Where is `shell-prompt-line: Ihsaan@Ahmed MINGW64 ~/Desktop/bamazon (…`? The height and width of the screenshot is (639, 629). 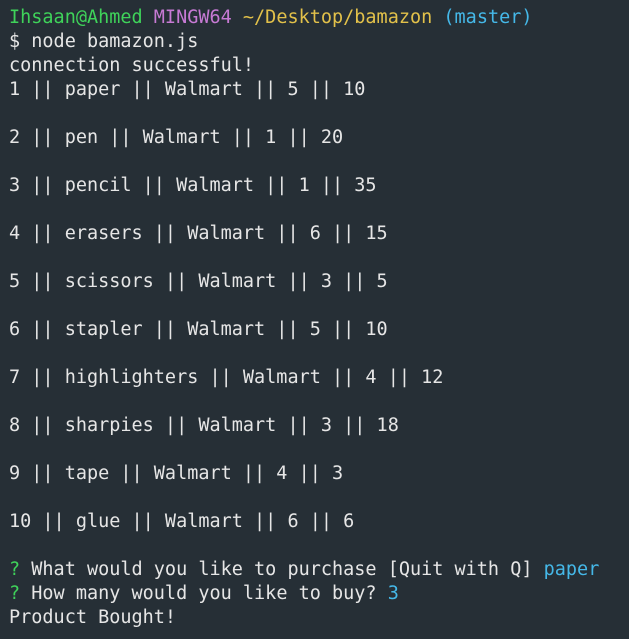
shell-prompt-line: Ihsaan@Ahmed MINGW64 ~/Desktop/bamazon (… is located at coordinates (319, 18).